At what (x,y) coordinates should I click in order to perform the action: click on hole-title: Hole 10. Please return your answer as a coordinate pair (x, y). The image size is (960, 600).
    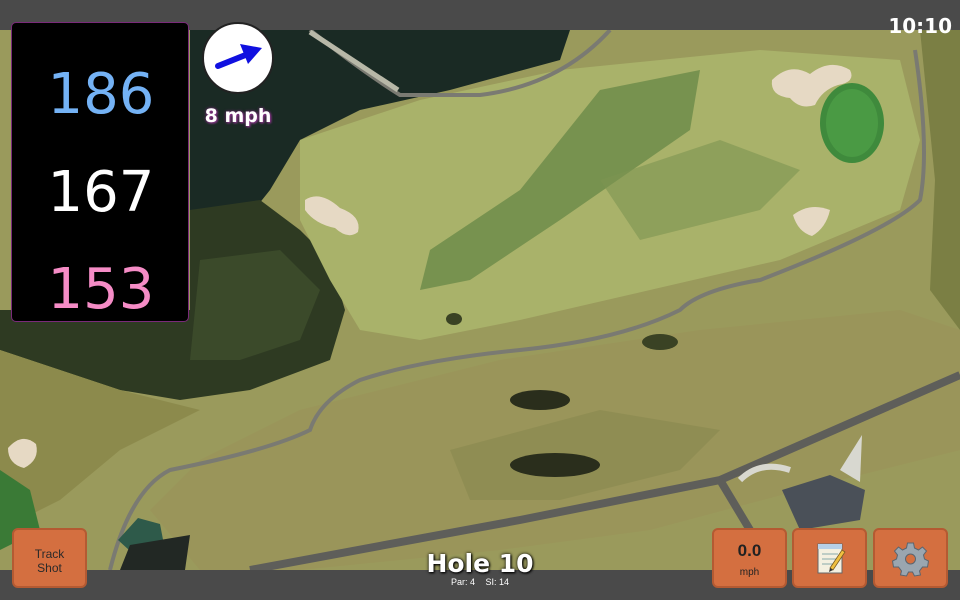
    Looking at the image, I should click on (480, 563).